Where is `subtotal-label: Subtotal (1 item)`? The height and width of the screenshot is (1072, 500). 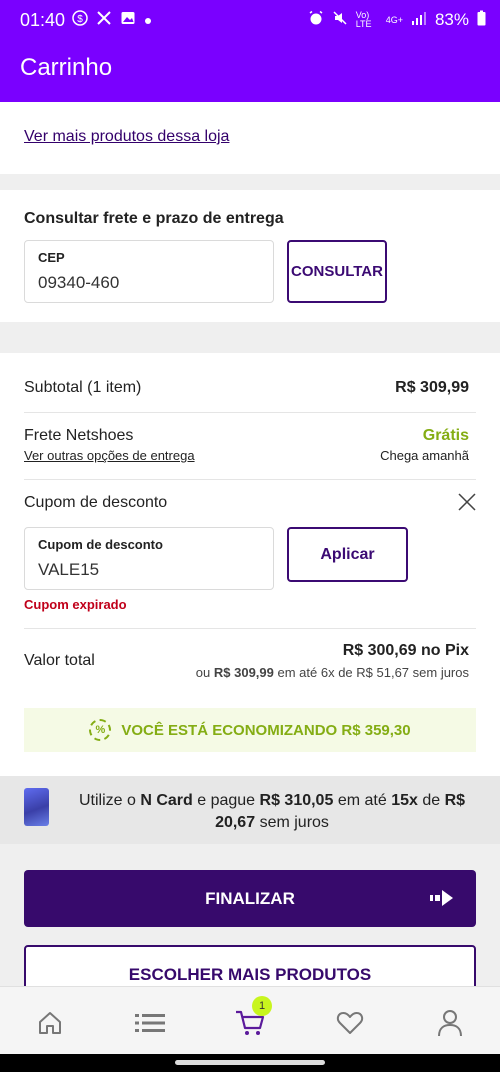
subtotal-label: Subtotal (1 item) is located at coordinates (83, 387).